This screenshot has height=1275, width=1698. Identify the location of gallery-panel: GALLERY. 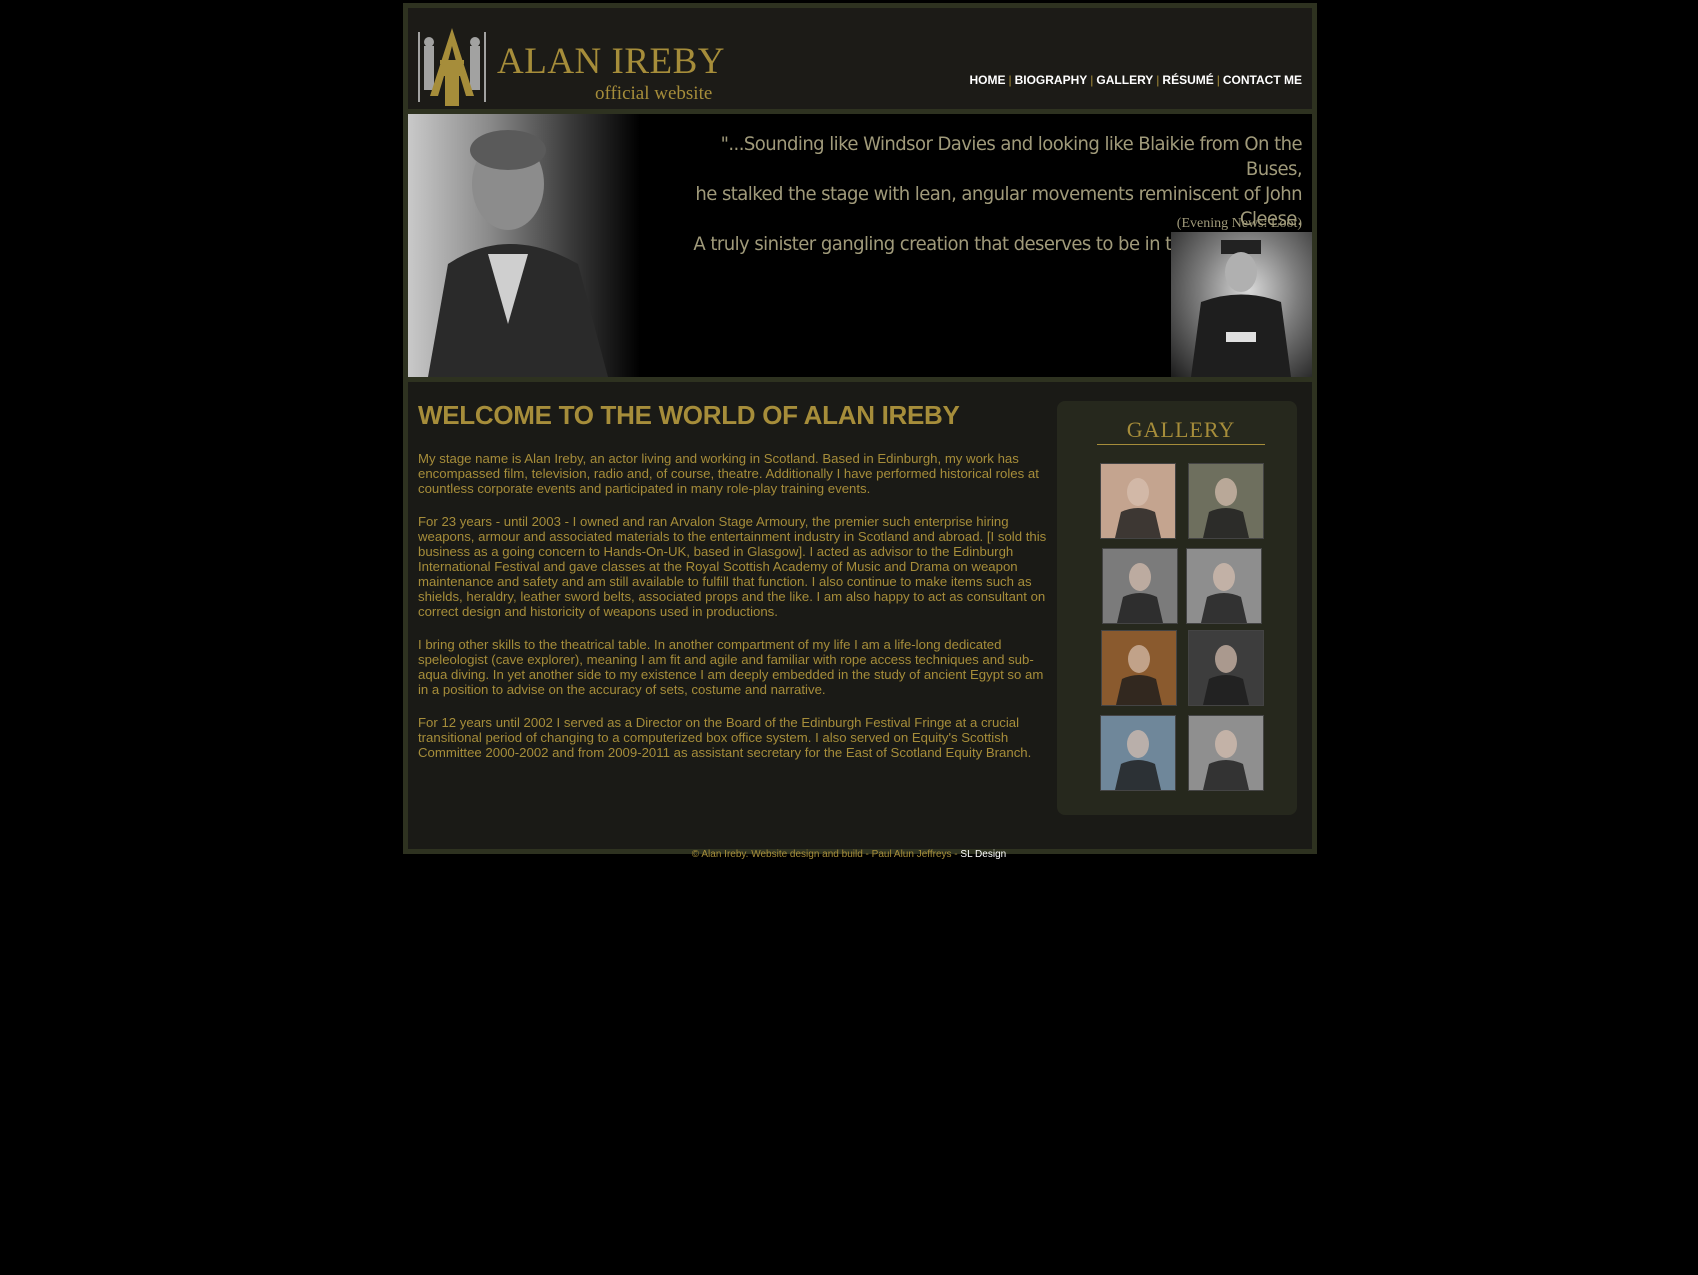
(1177, 608).